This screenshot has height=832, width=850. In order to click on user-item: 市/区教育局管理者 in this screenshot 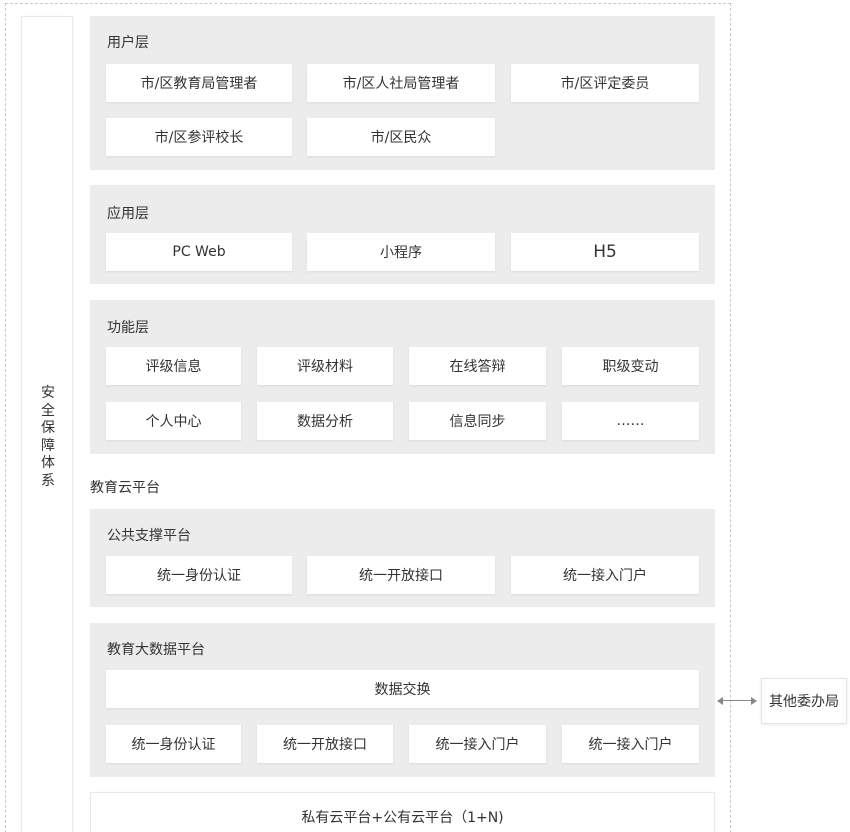, I will do `click(199, 83)`.